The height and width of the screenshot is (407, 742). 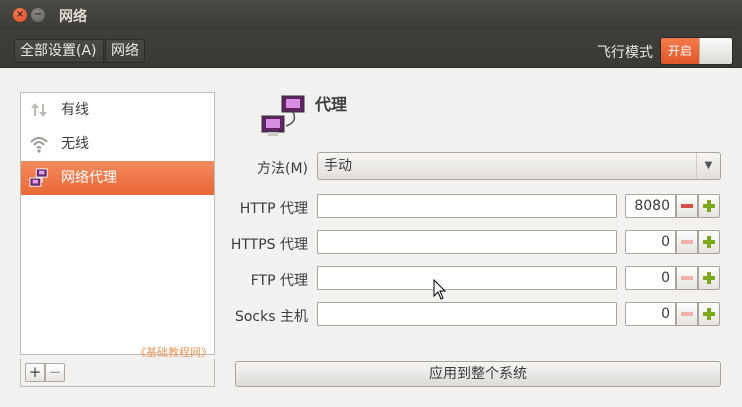 I want to click on chevron-down-icon: ▼, so click(x=708, y=166).